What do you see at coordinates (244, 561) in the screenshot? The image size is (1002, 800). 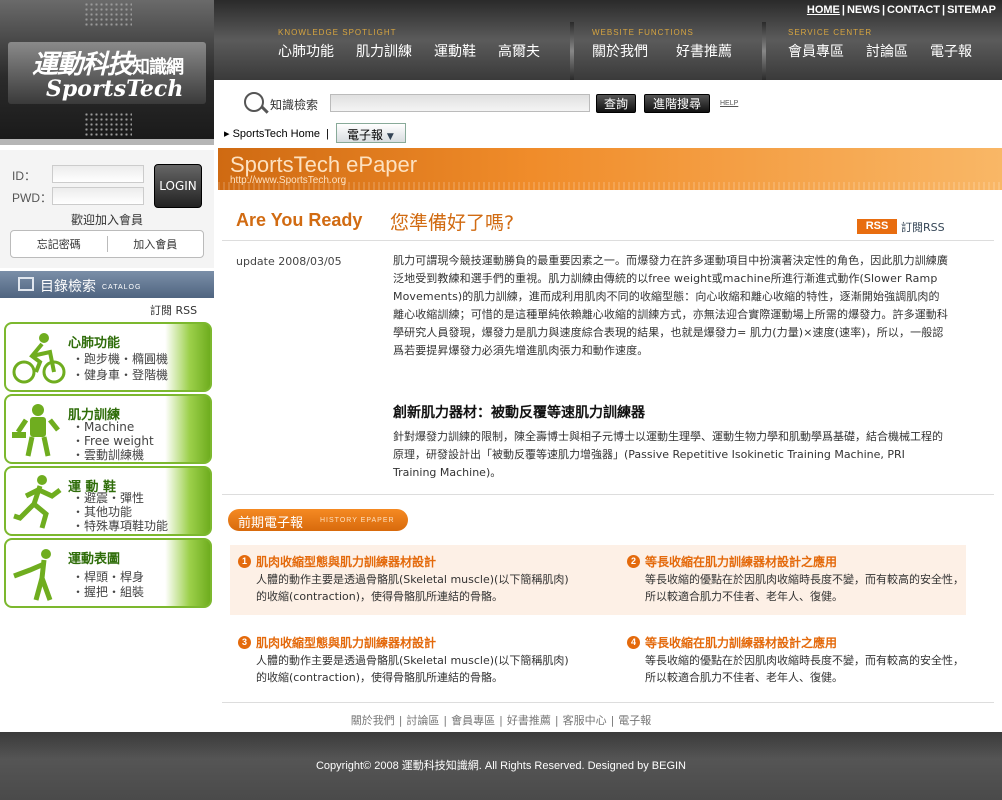 I see `number-badge: 1` at bounding box center [244, 561].